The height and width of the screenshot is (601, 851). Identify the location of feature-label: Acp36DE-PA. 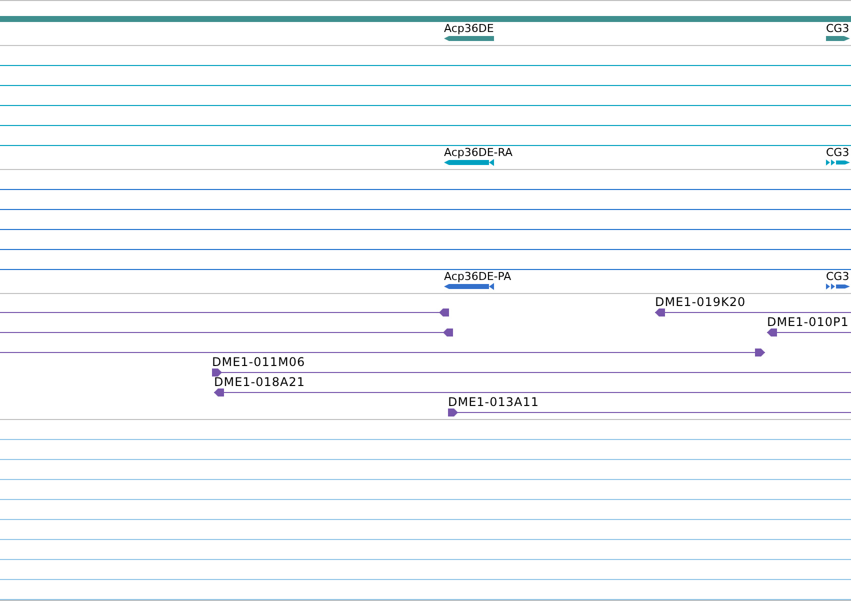
(478, 276).